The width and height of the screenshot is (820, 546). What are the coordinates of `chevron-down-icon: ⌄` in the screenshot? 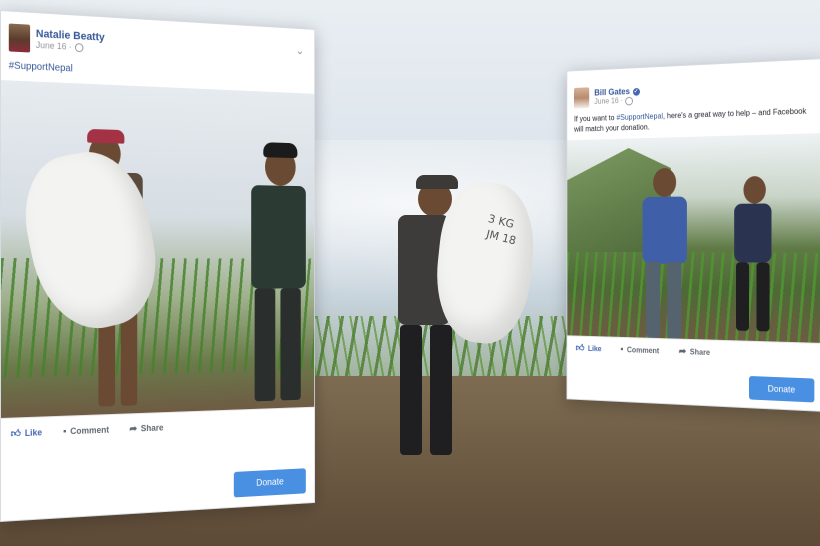 It's located at (300, 50).